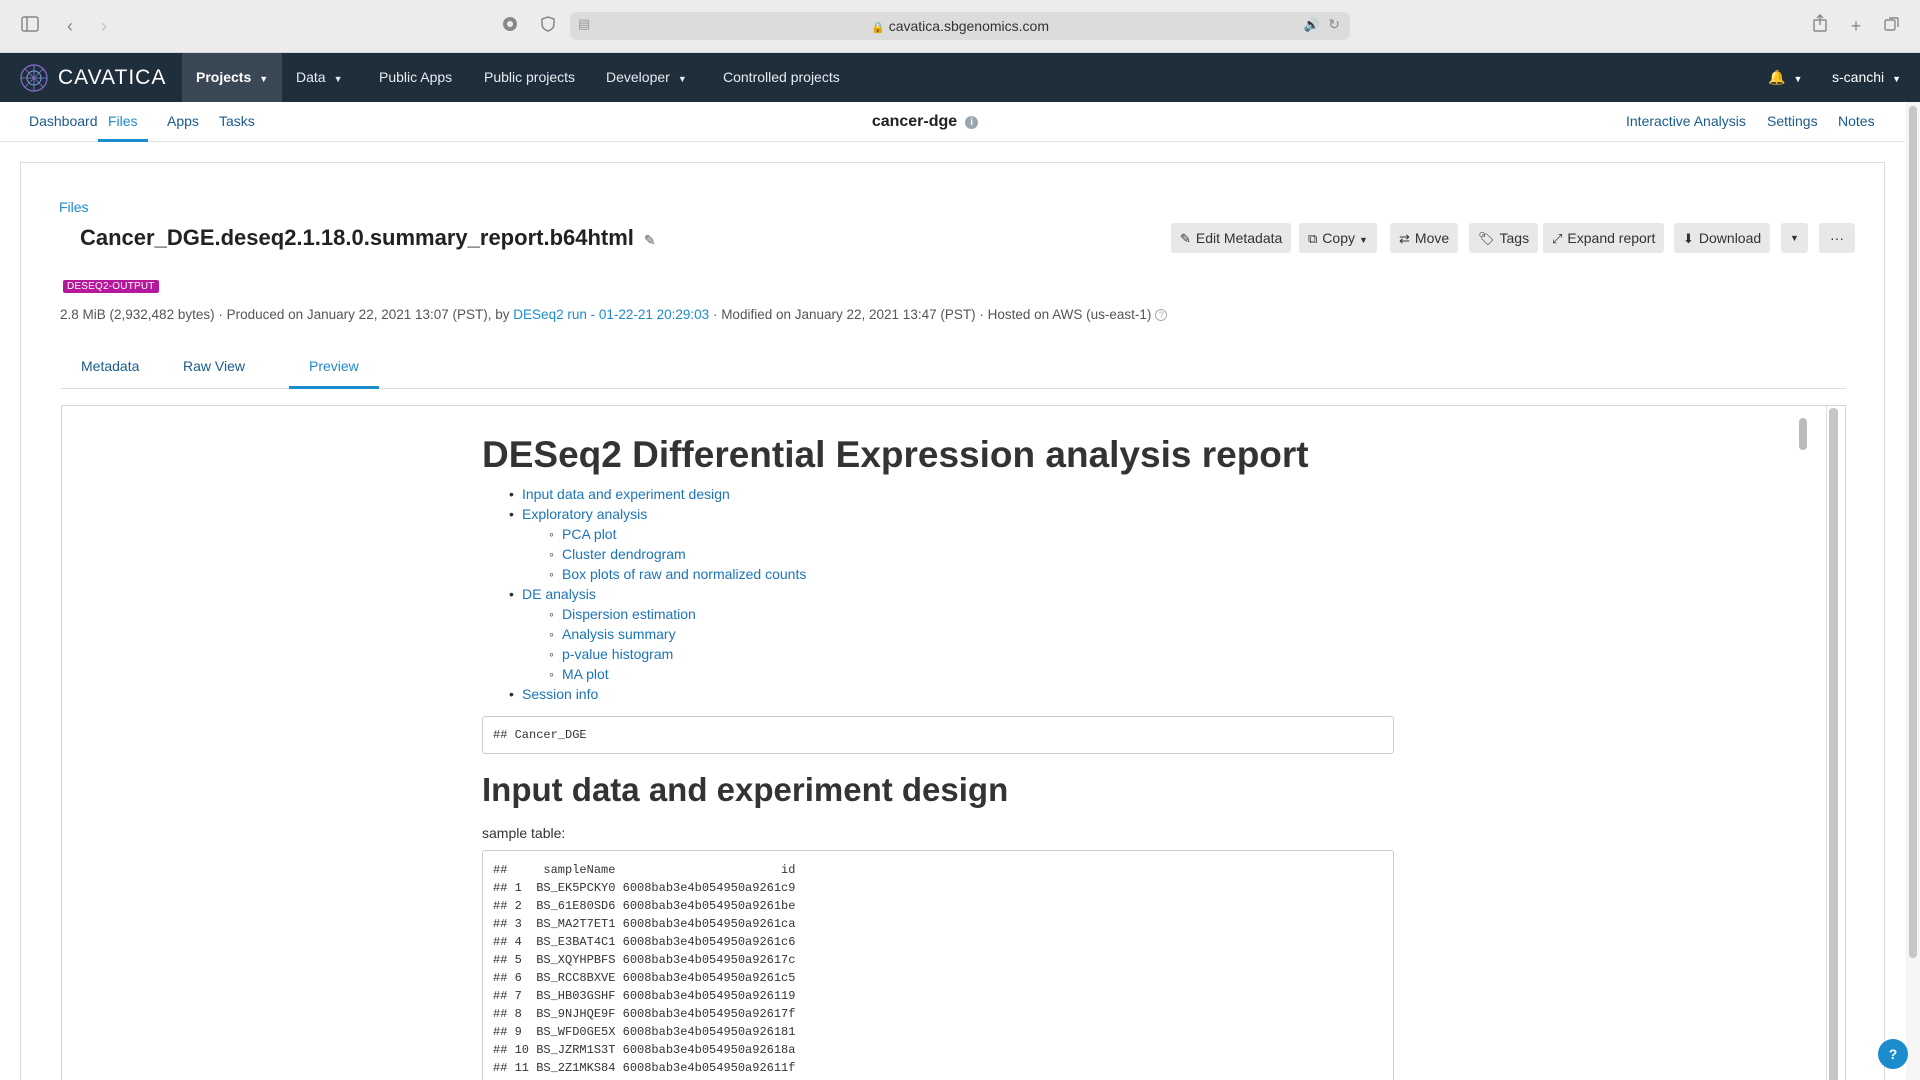 The height and width of the screenshot is (1080, 1920). I want to click on download-button: ⬇ Download, so click(1722, 238).